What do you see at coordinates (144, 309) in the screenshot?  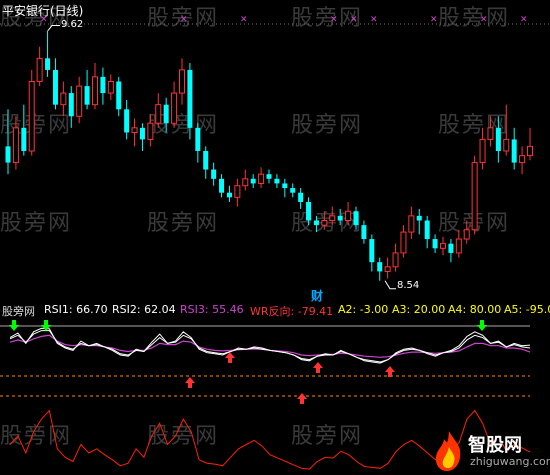 I see `indicator-value: RSI2: 62.04` at bounding box center [144, 309].